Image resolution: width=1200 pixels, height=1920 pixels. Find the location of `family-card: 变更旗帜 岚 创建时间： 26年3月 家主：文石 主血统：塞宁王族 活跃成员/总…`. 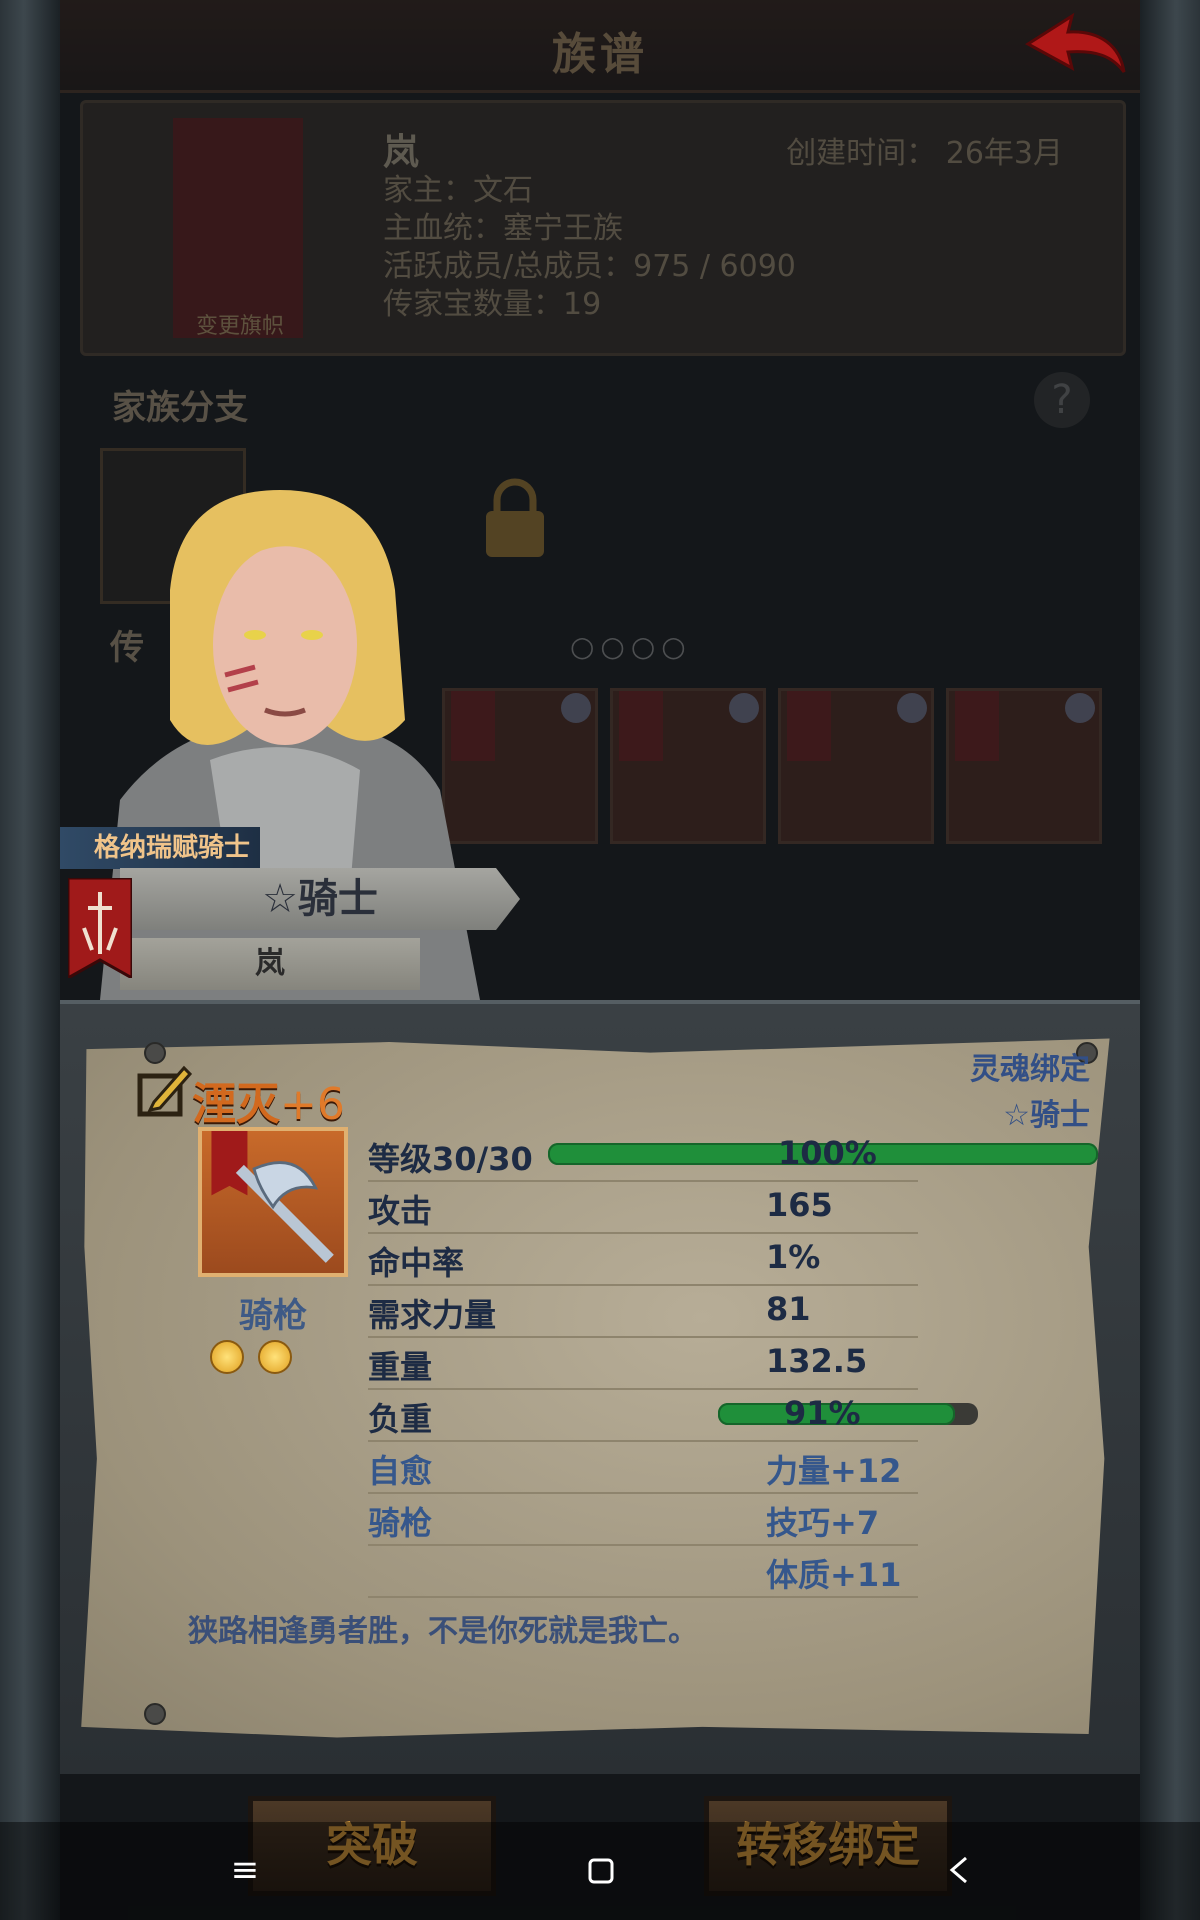

family-card: 变更旗帜 岚 创建时间： 26年3月 家主：文石 主血统：塞宁王族 活跃成员/总… is located at coordinates (603, 228).